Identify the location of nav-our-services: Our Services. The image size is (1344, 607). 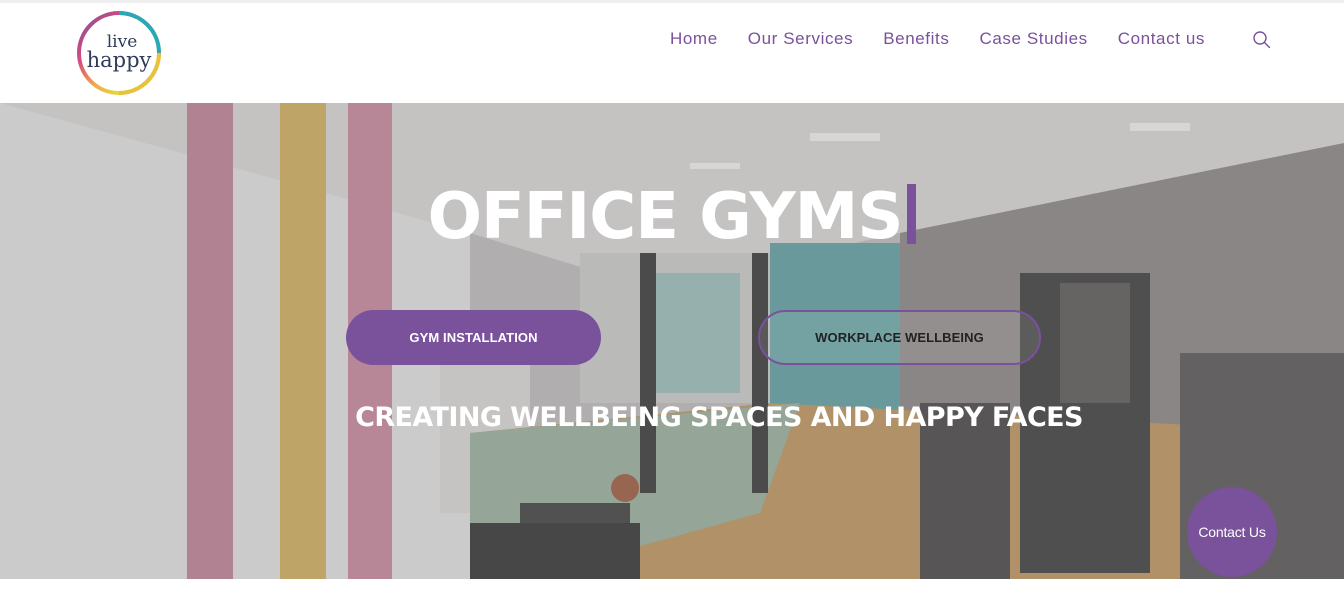
(800, 39).